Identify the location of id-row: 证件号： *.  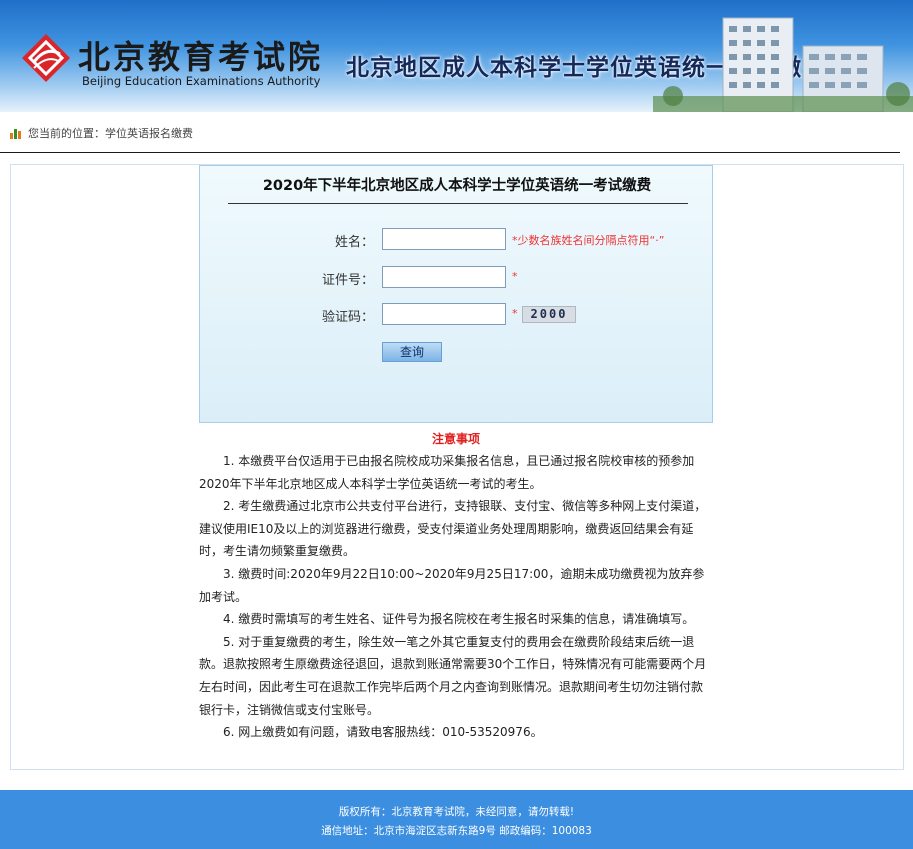
(457, 277).